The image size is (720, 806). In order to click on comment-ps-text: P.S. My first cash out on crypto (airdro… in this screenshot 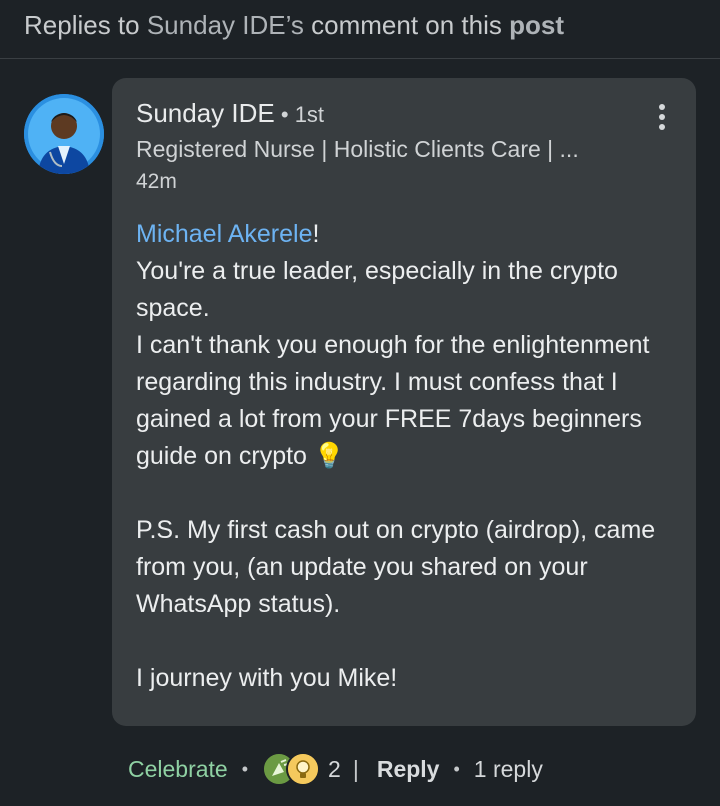, I will do `click(396, 567)`.